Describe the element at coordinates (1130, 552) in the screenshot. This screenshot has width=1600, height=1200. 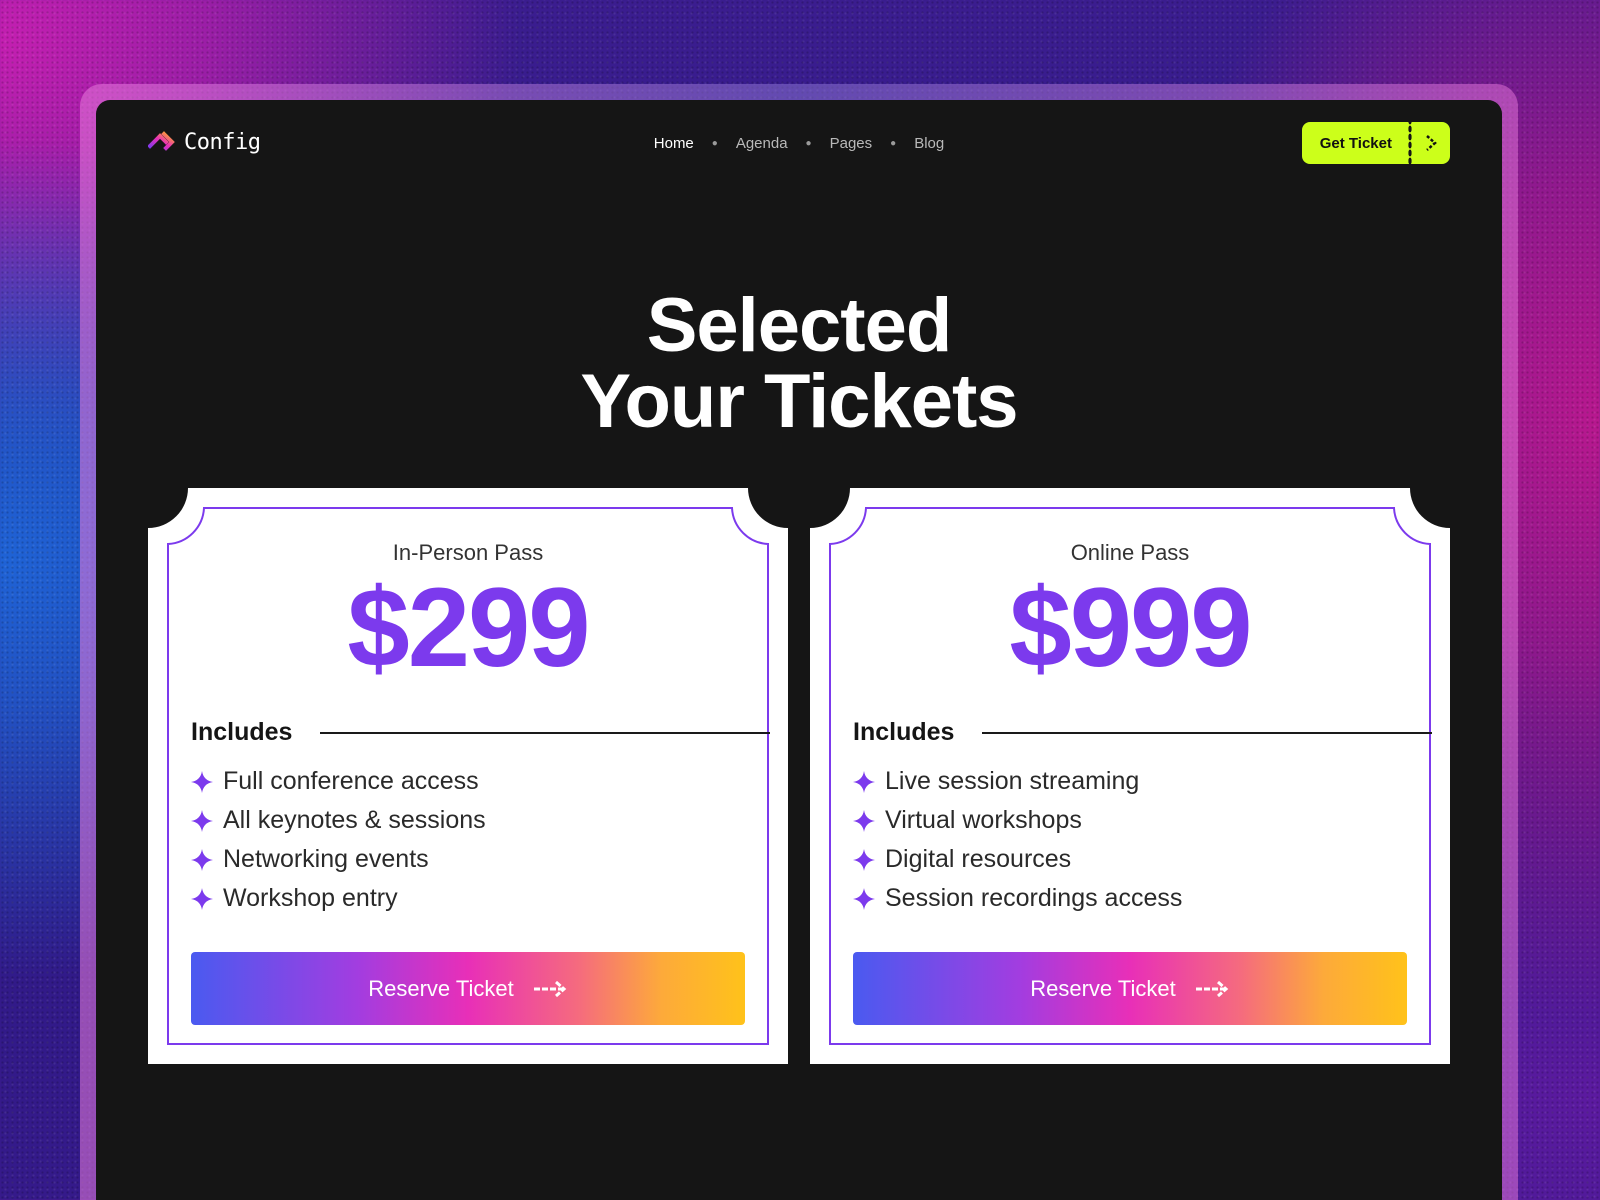
I see `pass-name: Online Pass` at that location.